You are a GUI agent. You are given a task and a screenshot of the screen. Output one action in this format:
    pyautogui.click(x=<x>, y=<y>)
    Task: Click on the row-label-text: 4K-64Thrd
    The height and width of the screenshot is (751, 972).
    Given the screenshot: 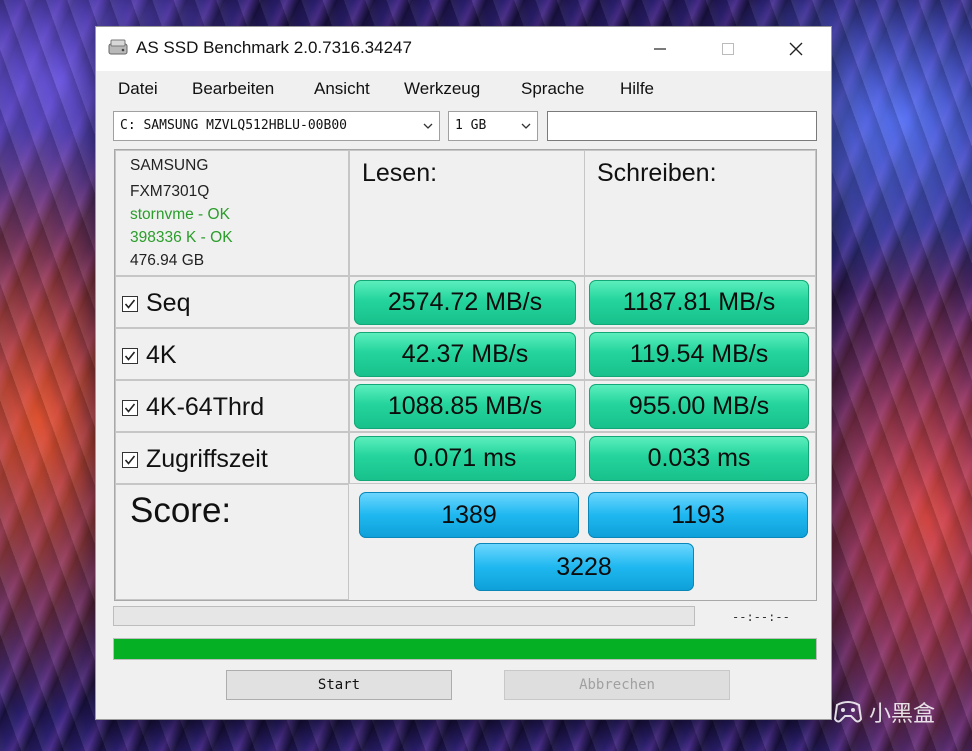 What is the action you would take?
    pyautogui.click(x=205, y=407)
    